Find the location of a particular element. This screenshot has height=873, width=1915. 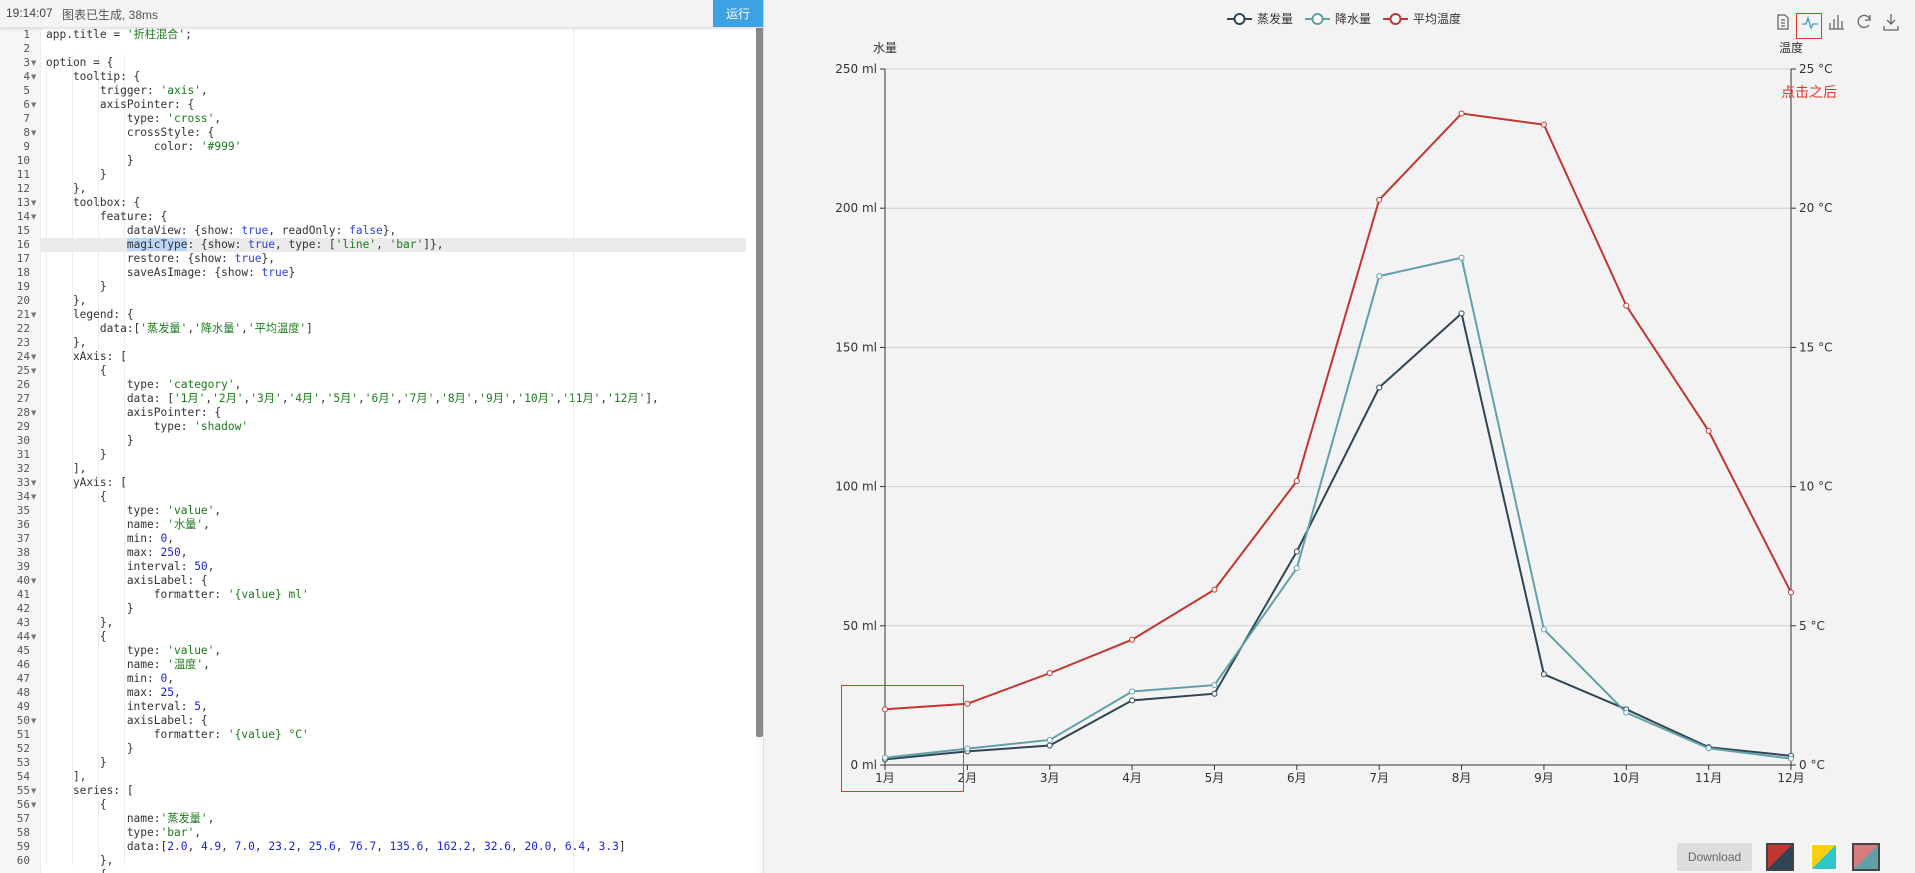

code-line: }, is located at coordinates (66, 300).